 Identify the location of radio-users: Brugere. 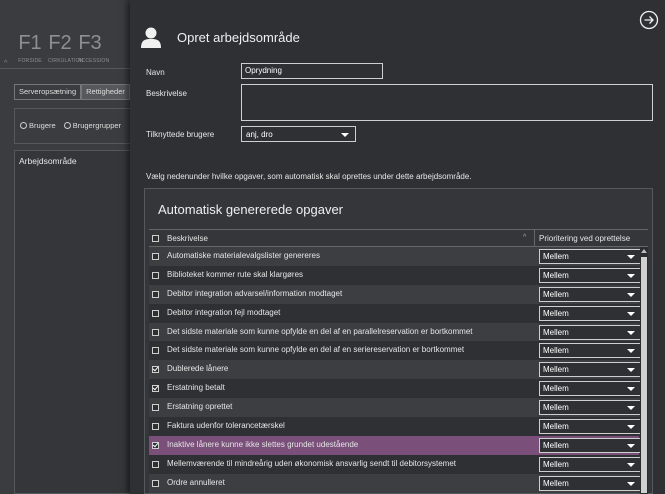
(38, 125).